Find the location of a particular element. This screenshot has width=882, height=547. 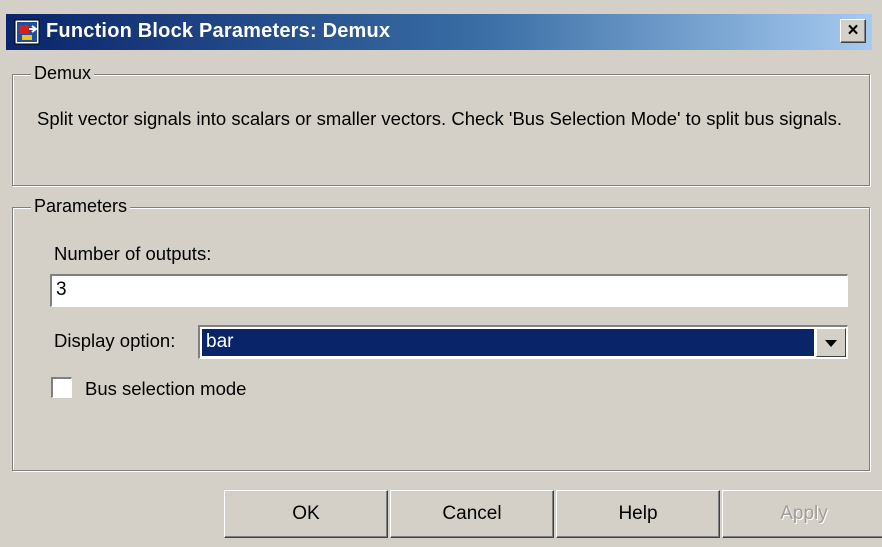

close-icon: × is located at coordinates (853, 30).